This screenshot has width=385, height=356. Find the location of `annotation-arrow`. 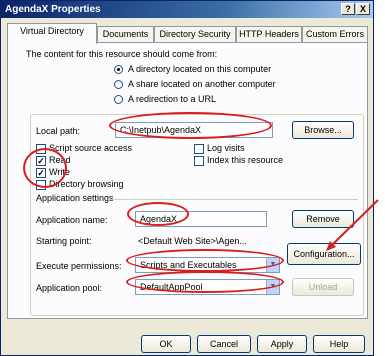

annotation-arrow is located at coordinates (352, 225).